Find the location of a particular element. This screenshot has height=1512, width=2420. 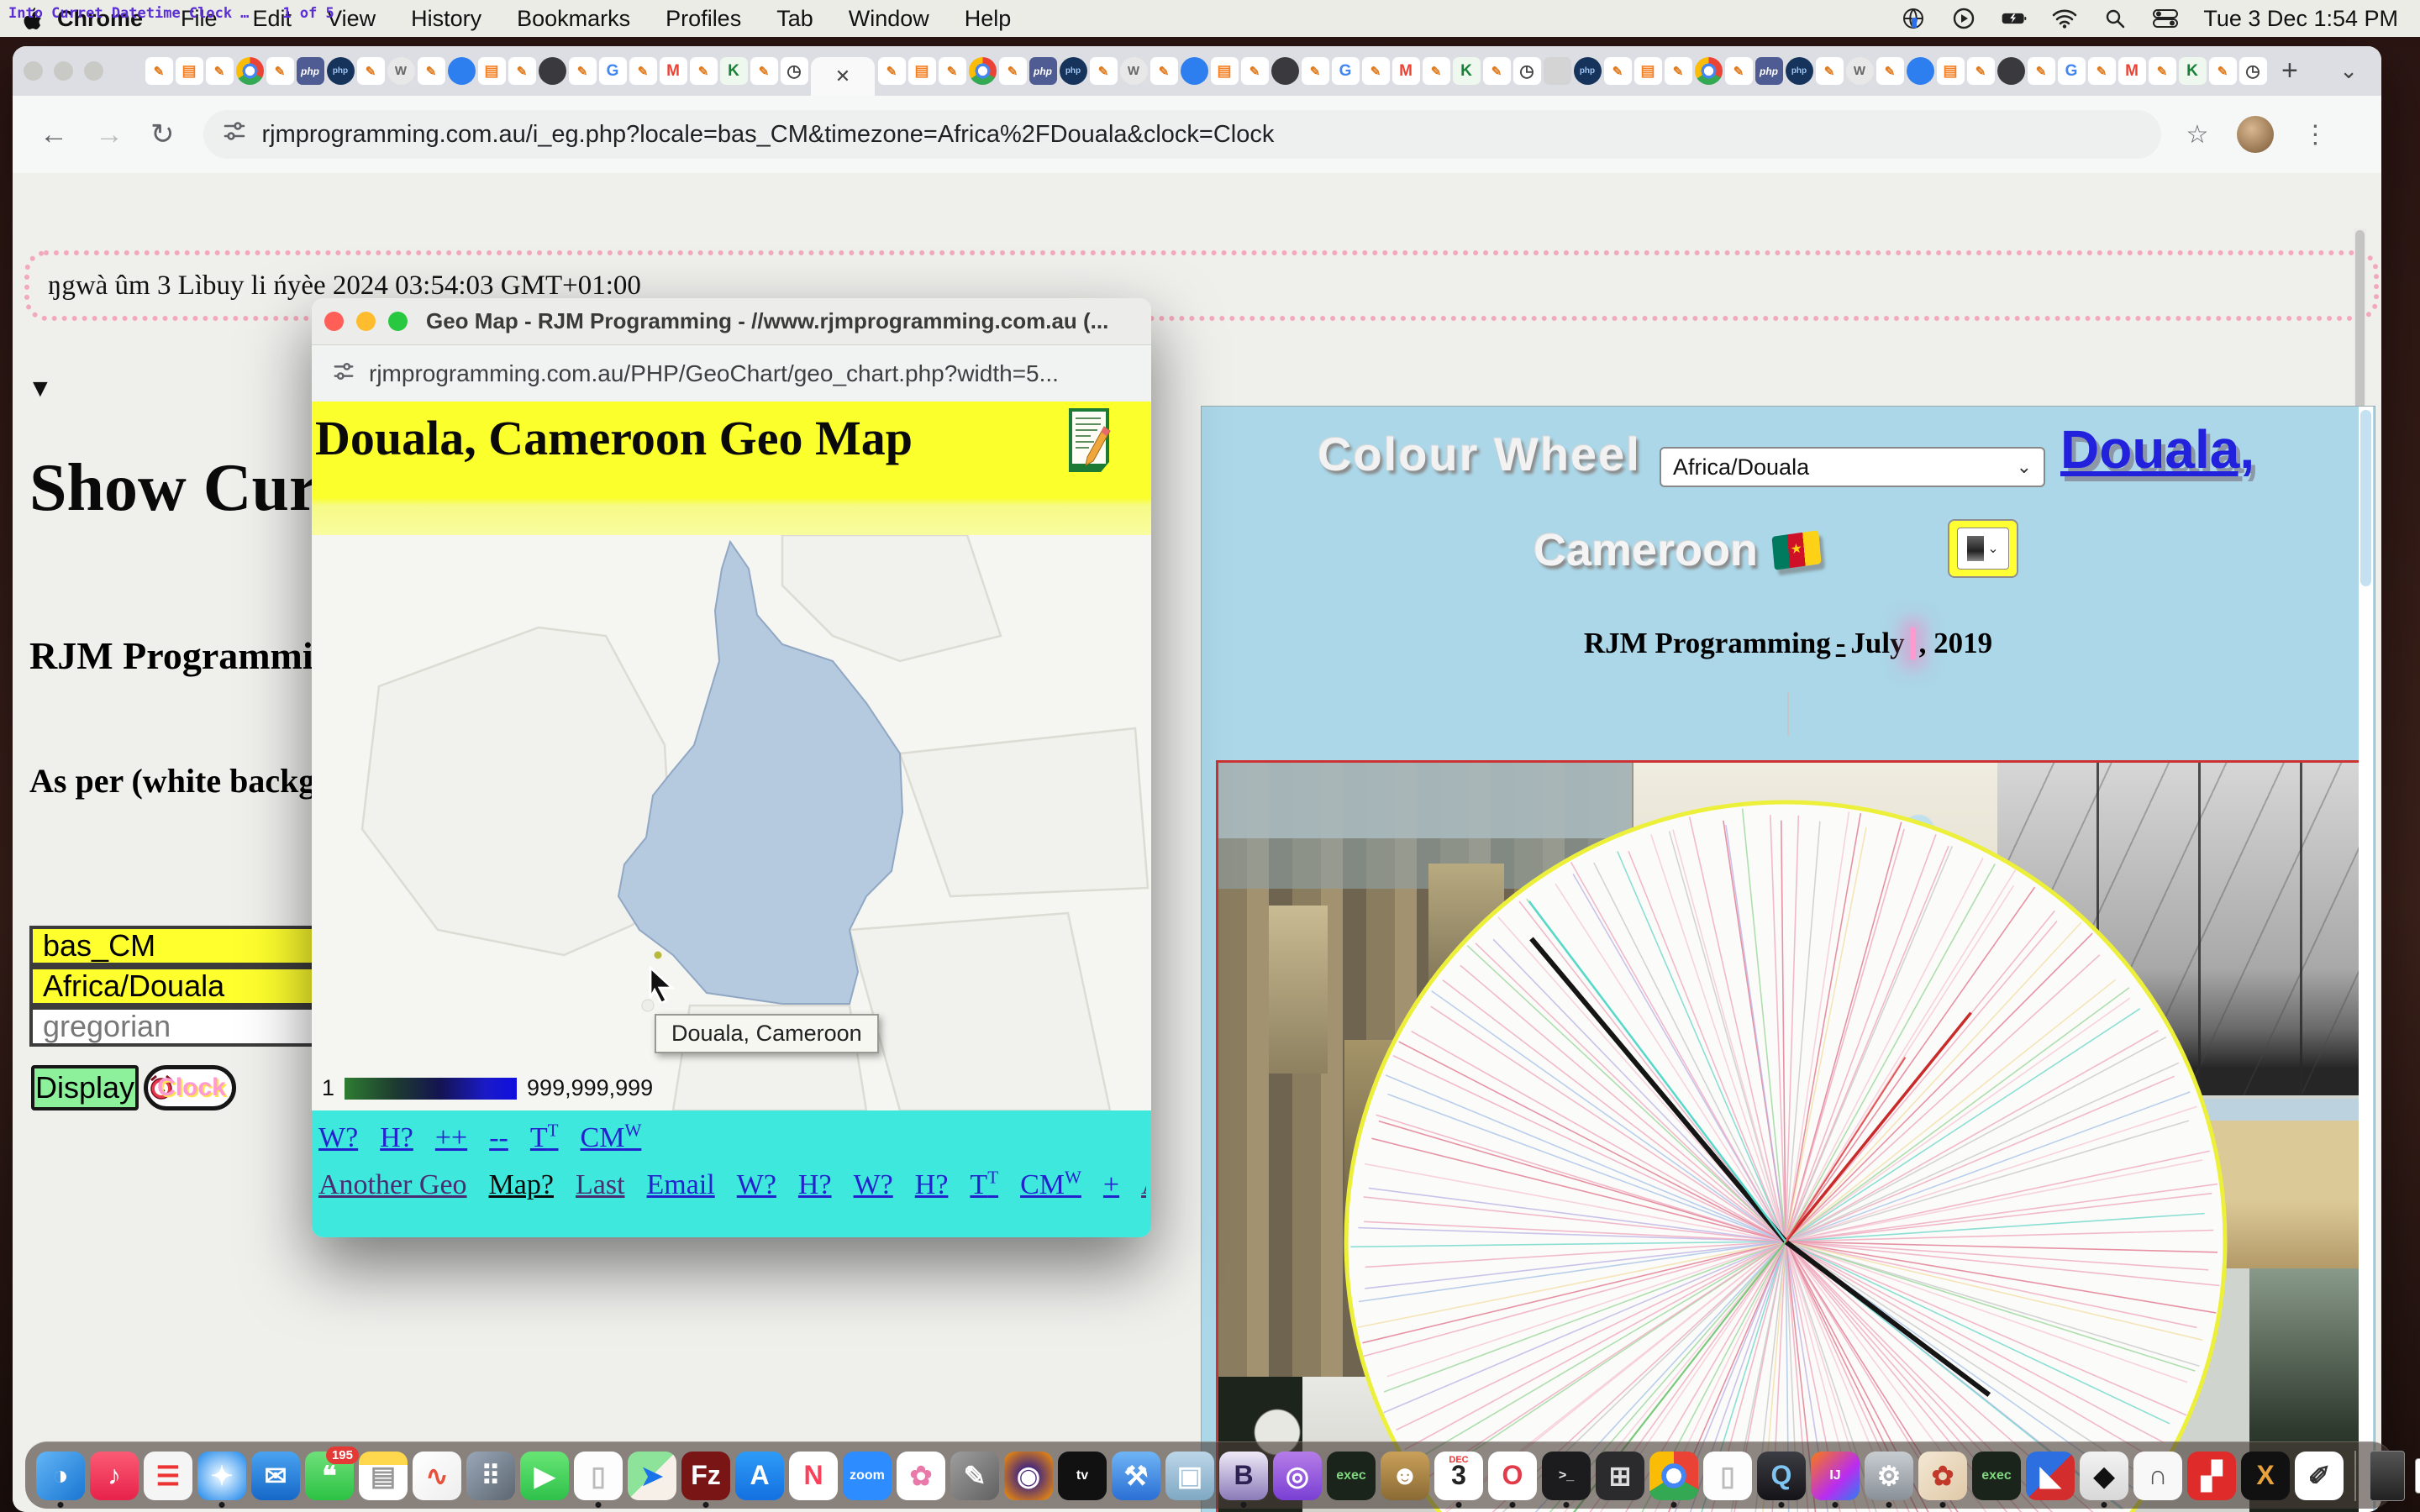

dock-item-mamp: ∩ is located at coordinates (2157, 1475).